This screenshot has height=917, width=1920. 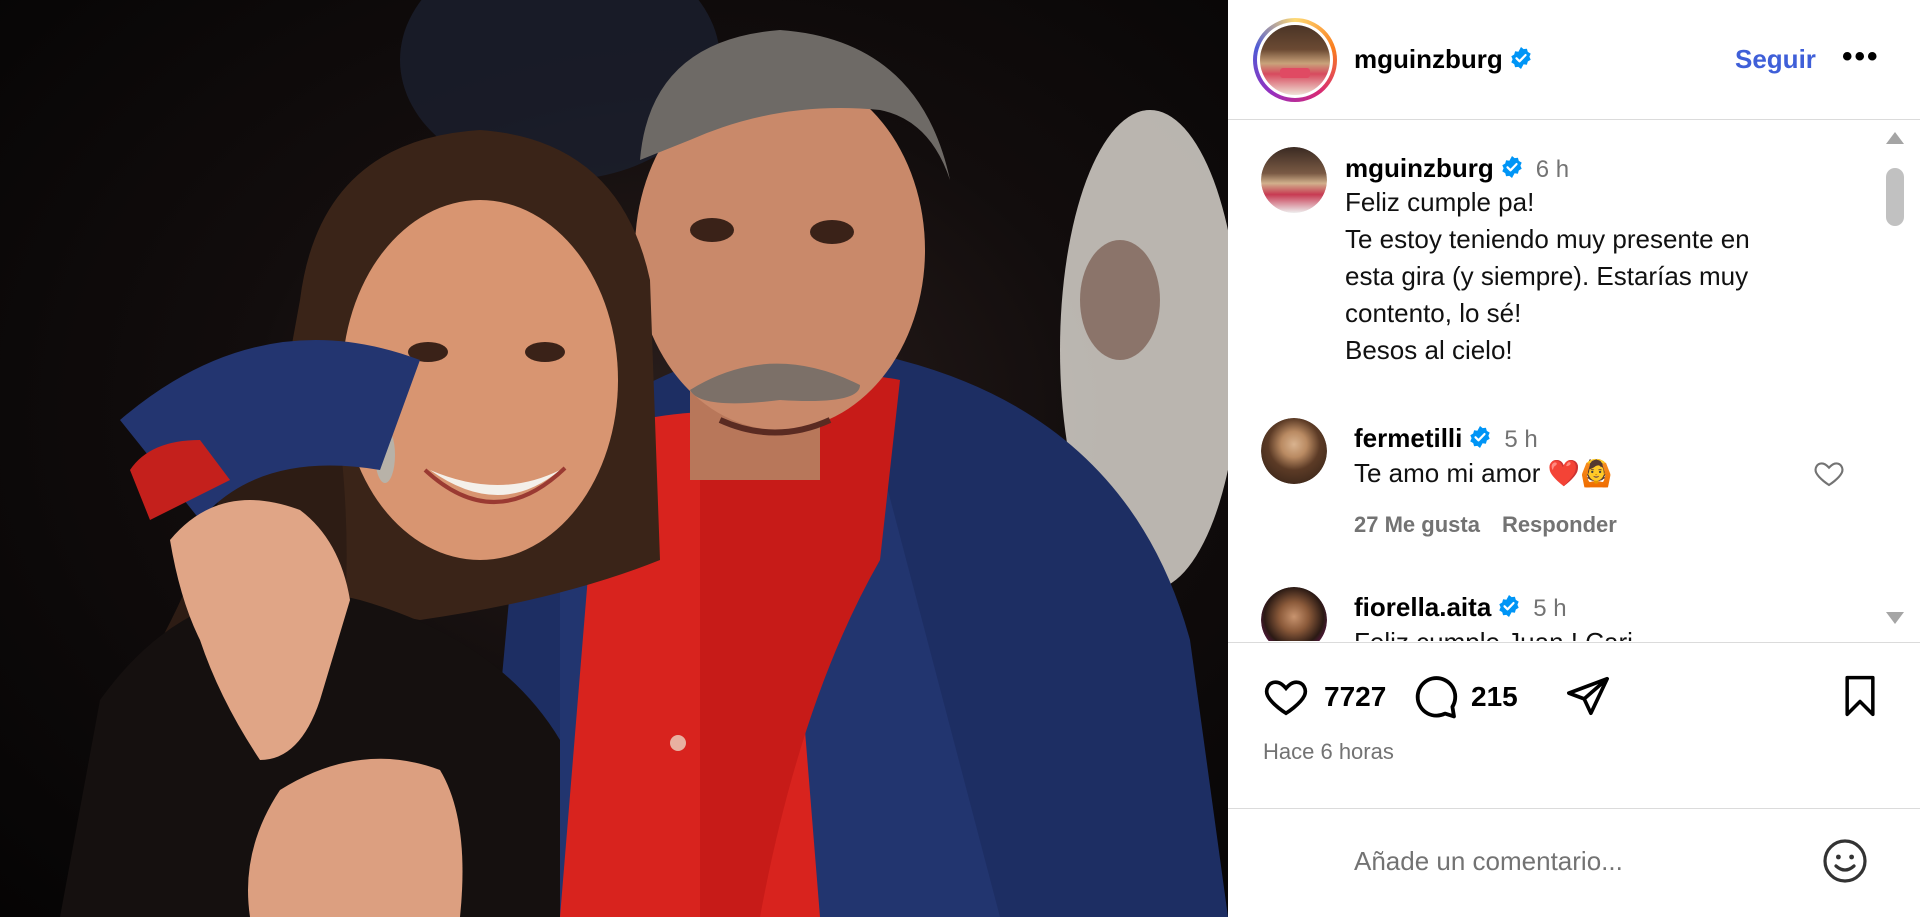 What do you see at coordinates (1435, 697) in the screenshot?
I see `comment-icon` at bounding box center [1435, 697].